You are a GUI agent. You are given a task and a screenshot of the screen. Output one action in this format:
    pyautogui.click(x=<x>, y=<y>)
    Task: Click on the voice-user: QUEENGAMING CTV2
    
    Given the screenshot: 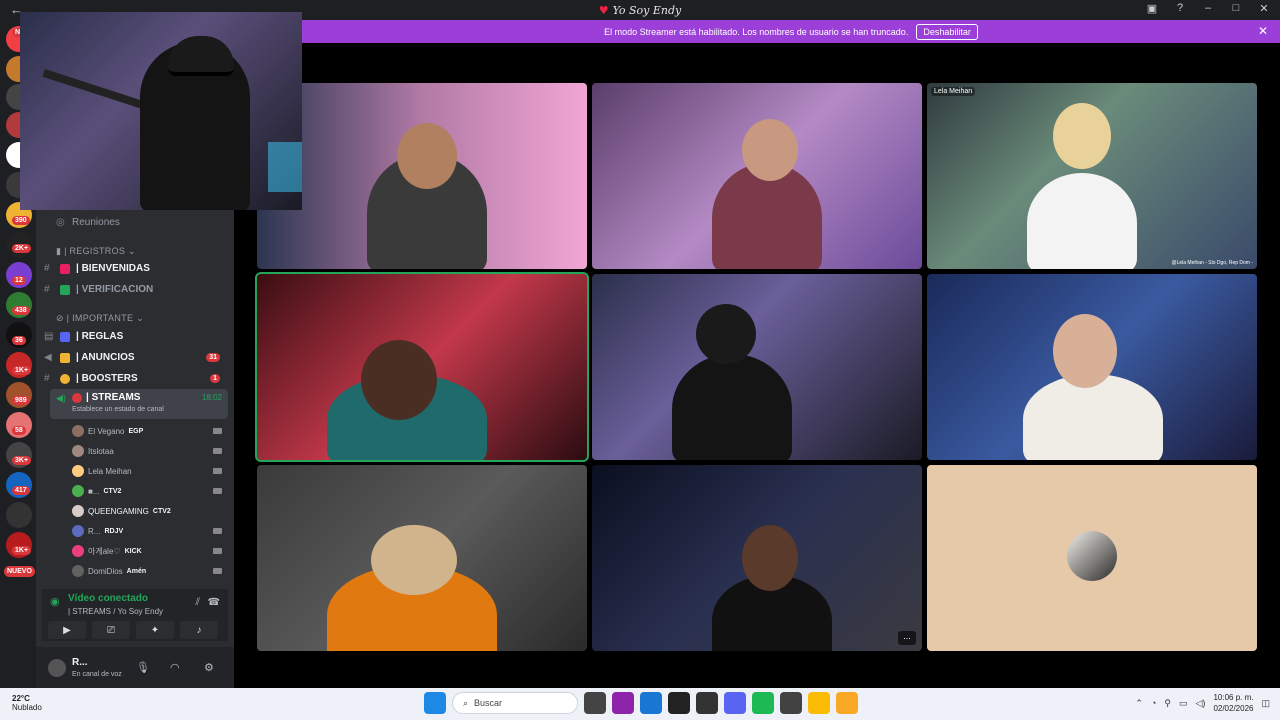 What is the action you would take?
    pyautogui.click(x=147, y=511)
    